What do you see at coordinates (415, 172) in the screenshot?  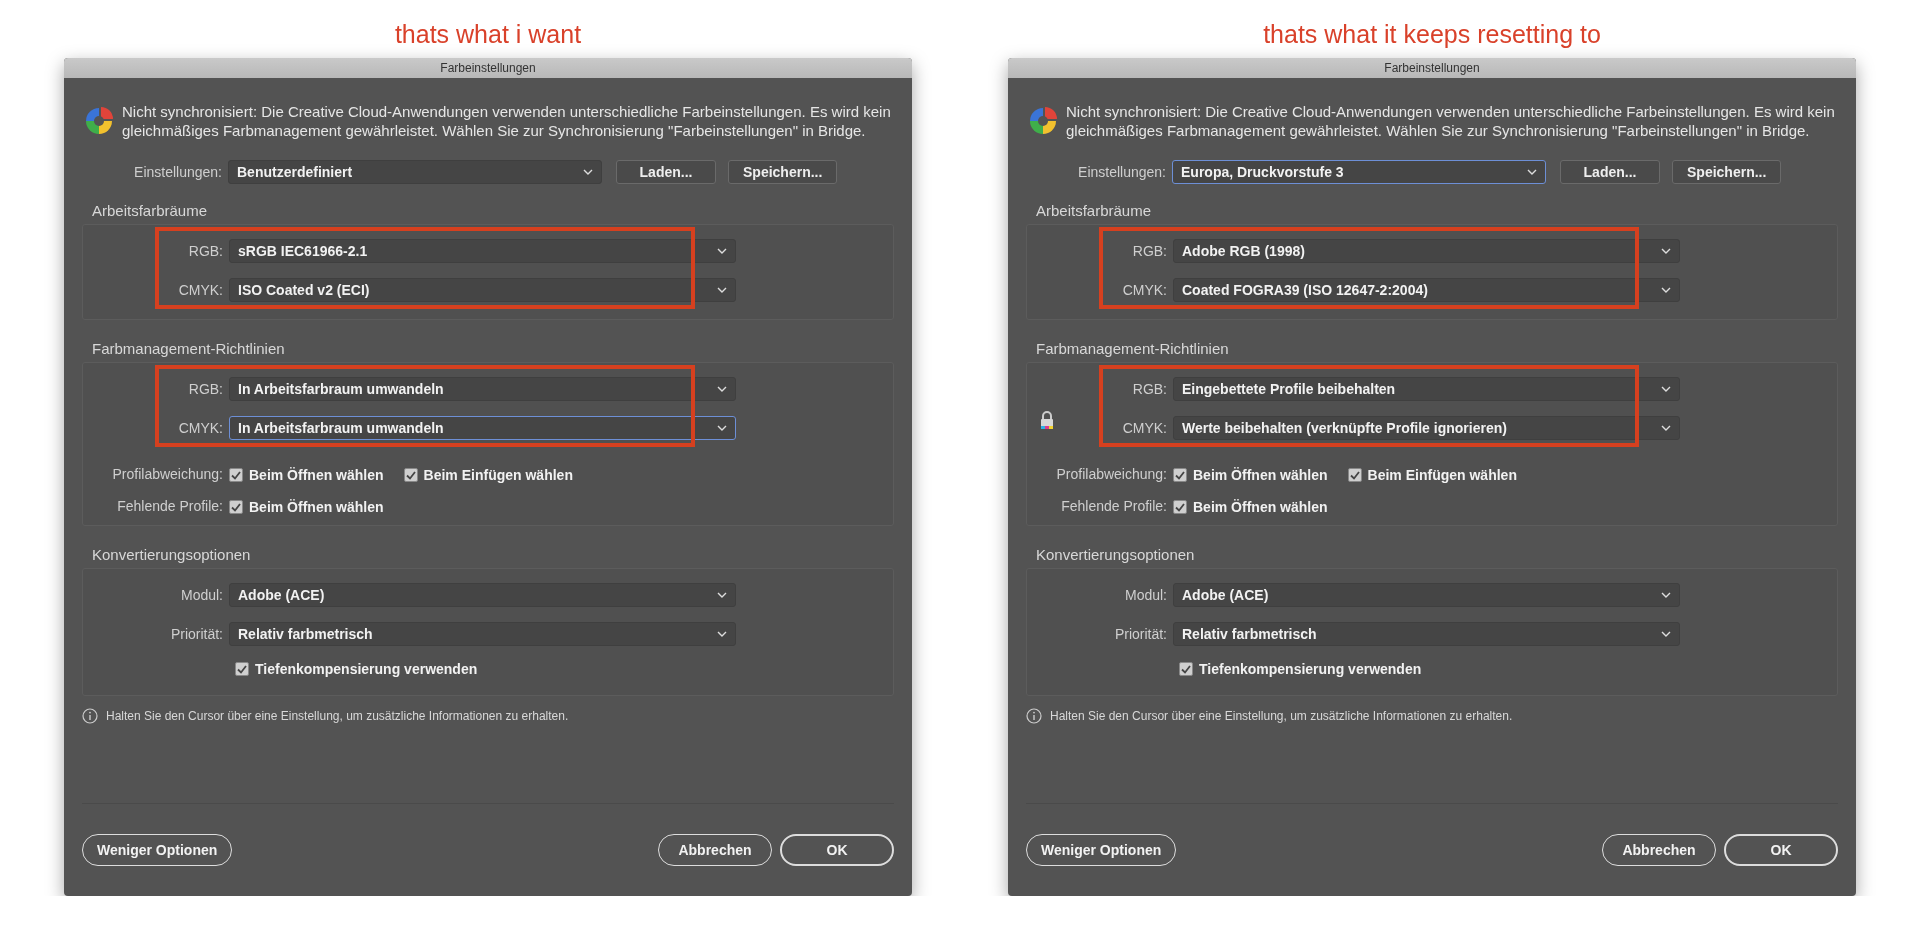 I see `dropdown: Benutzerdefiniert` at bounding box center [415, 172].